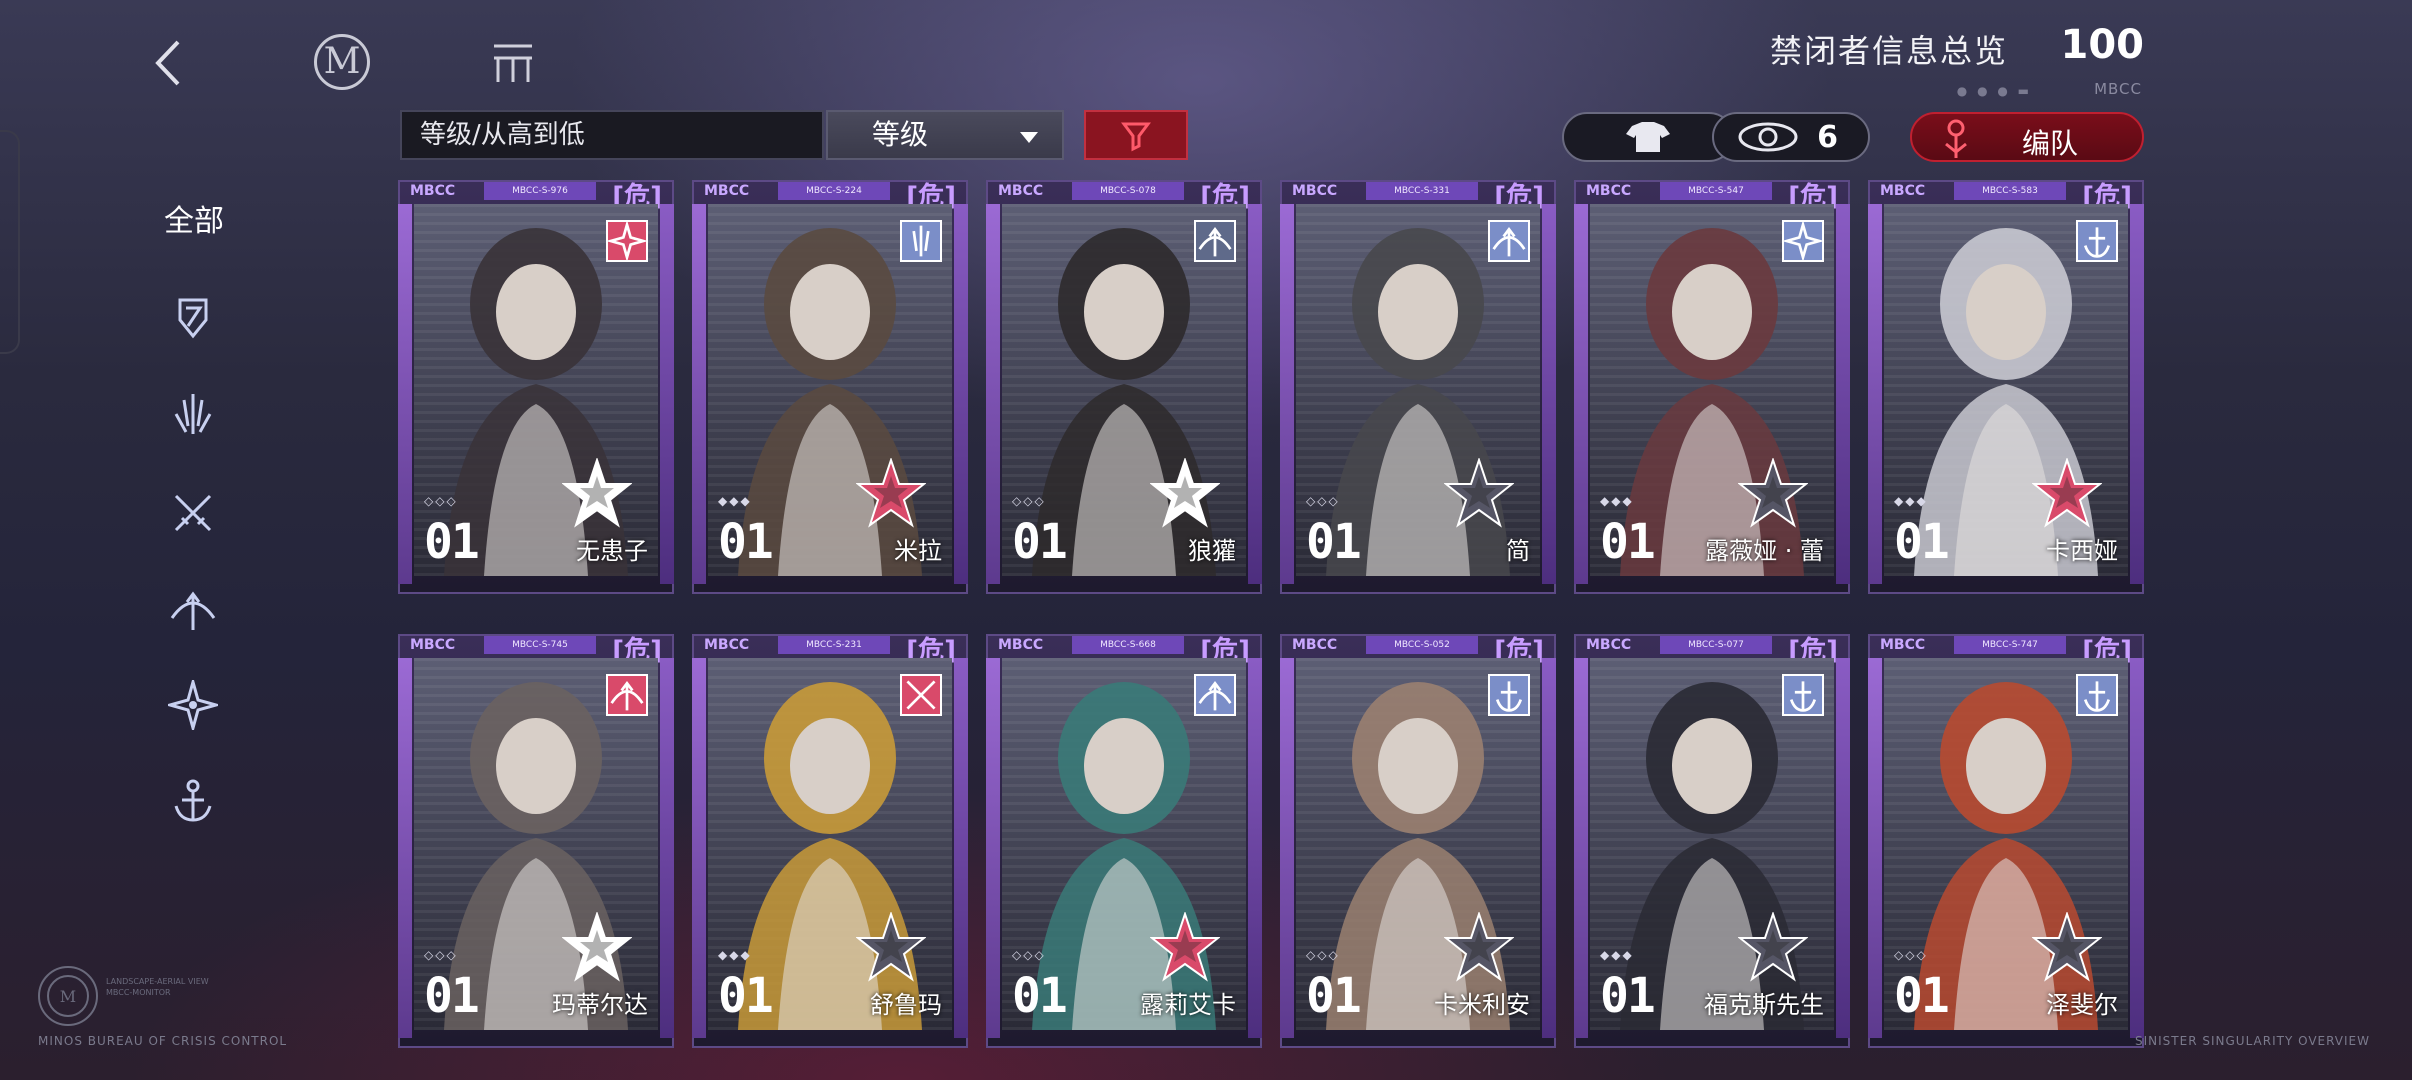 The image size is (2412, 1080). I want to click on claw-icon, so click(193, 415).